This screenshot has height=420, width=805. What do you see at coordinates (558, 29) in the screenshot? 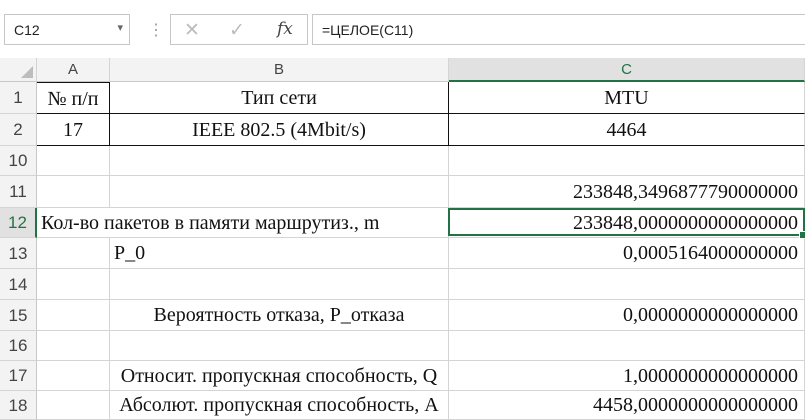
I see `formula-input: =ЦЕЛОЕ(C11)` at bounding box center [558, 29].